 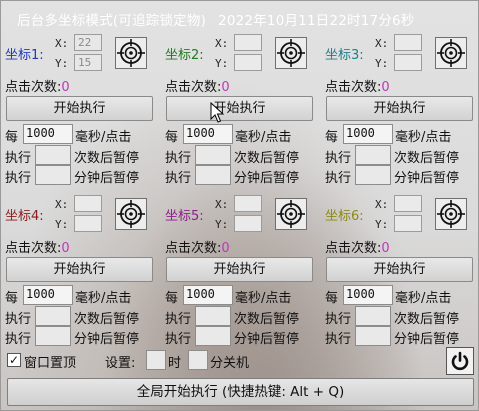 I want to click on coordinate-title: 坐标5:, so click(x=184, y=216).